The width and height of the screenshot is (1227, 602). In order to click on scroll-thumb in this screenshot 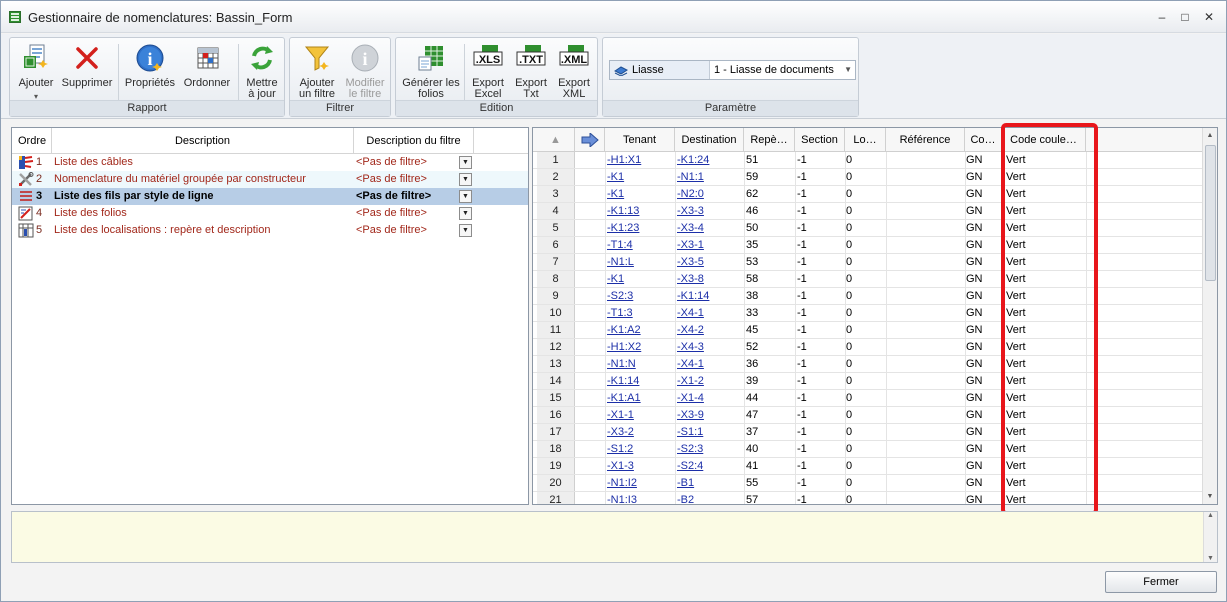, I will do `click(1210, 213)`.